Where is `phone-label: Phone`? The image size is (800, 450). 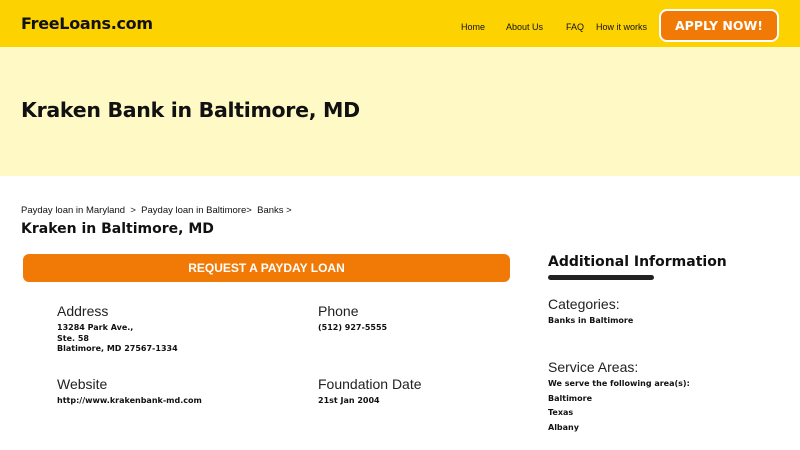 phone-label: Phone is located at coordinates (338, 311).